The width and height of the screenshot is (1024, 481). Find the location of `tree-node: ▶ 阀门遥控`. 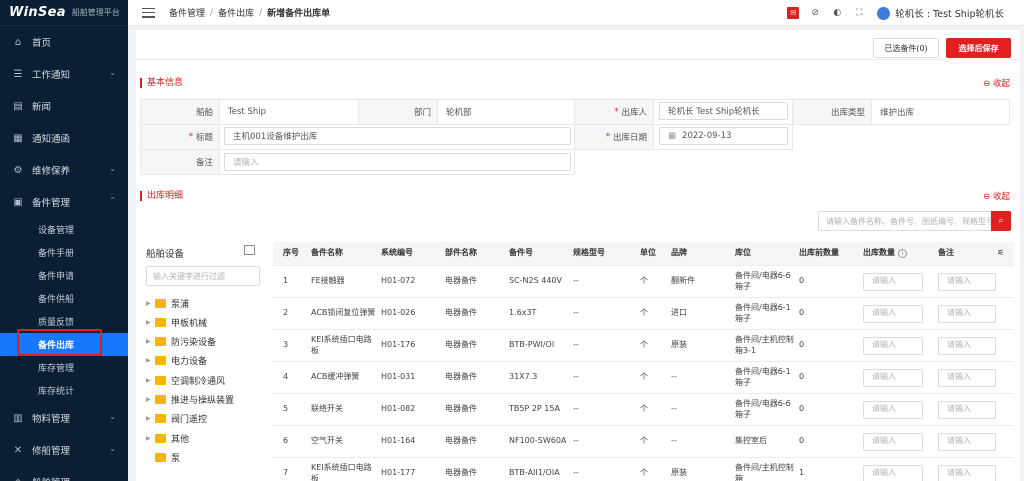

tree-node: ▶ 阀门遥控 is located at coordinates (176, 419).